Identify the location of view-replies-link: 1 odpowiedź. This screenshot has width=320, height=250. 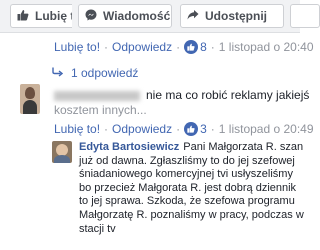
(95, 73).